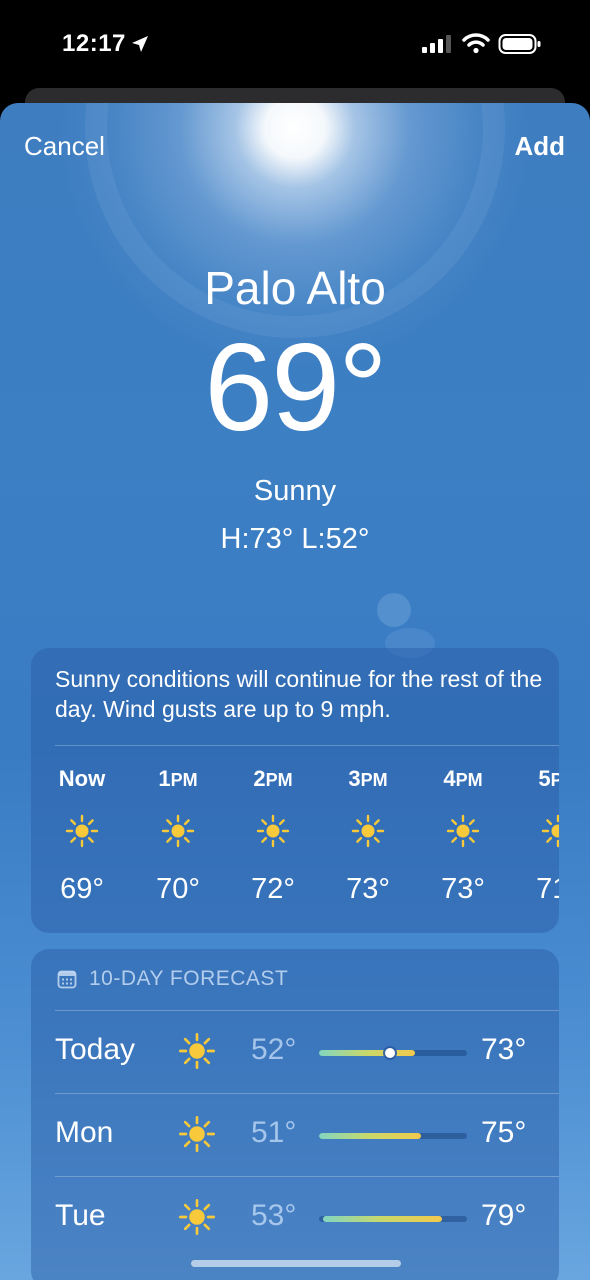 This screenshot has width=590, height=1280. Describe the element at coordinates (295, 288) in the screenshot. I see `city-name: Palo Alto` at that location.